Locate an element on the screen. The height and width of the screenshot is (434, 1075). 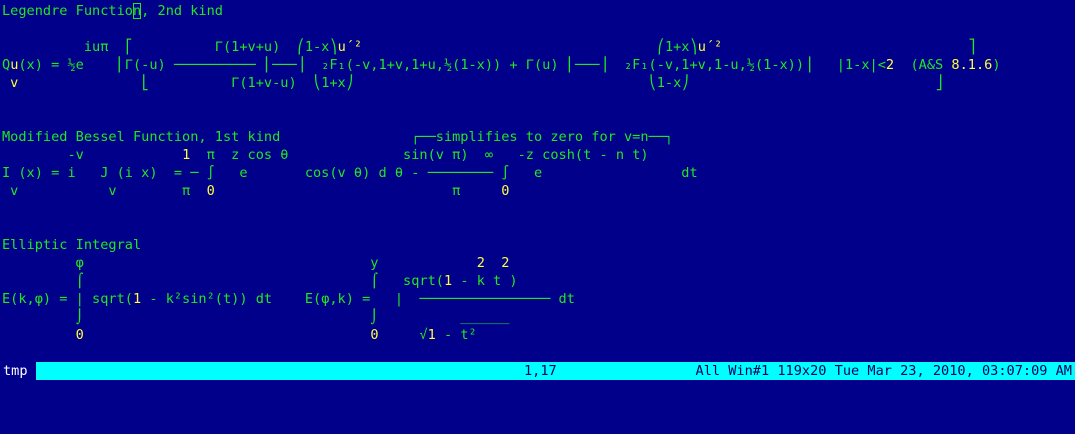
line-text: φ y is located at coordinates (239, 263).